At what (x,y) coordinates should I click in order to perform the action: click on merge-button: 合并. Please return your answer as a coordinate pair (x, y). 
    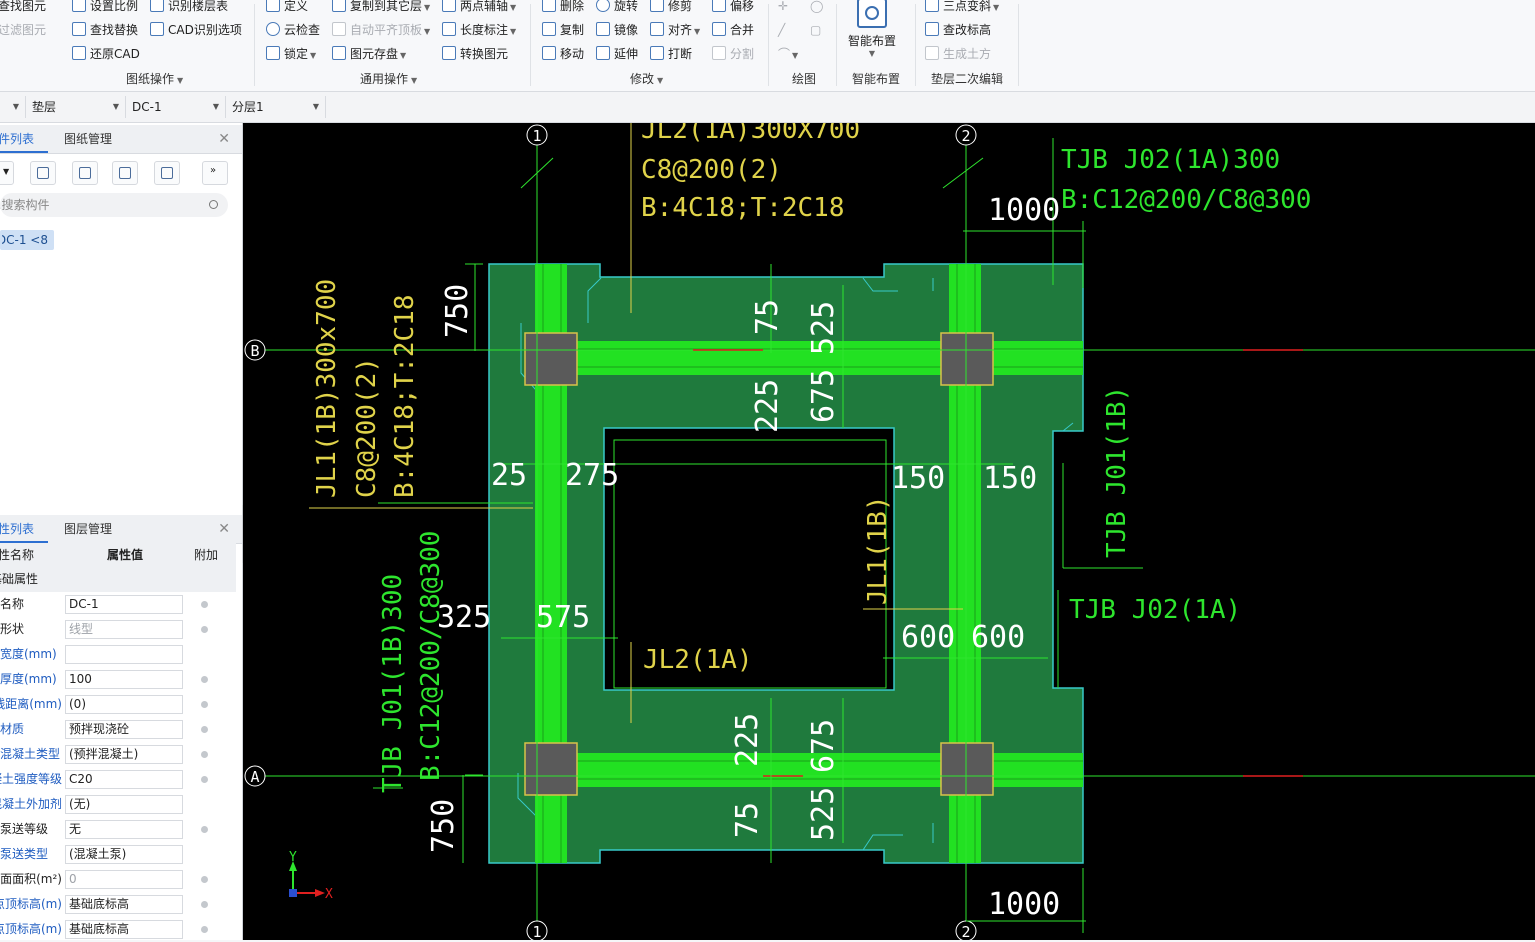
    Looking at the image, I should click on (733, 30).